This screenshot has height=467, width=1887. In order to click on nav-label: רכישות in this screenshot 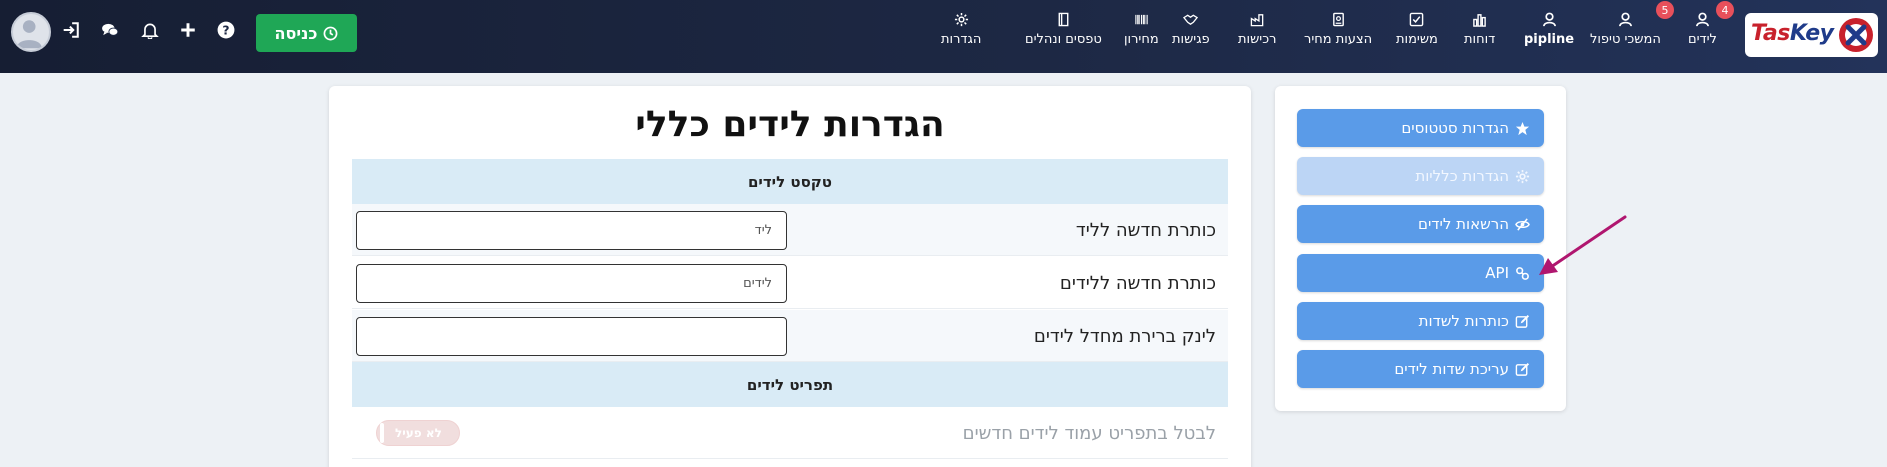, I will do `click(1257, 39)`.